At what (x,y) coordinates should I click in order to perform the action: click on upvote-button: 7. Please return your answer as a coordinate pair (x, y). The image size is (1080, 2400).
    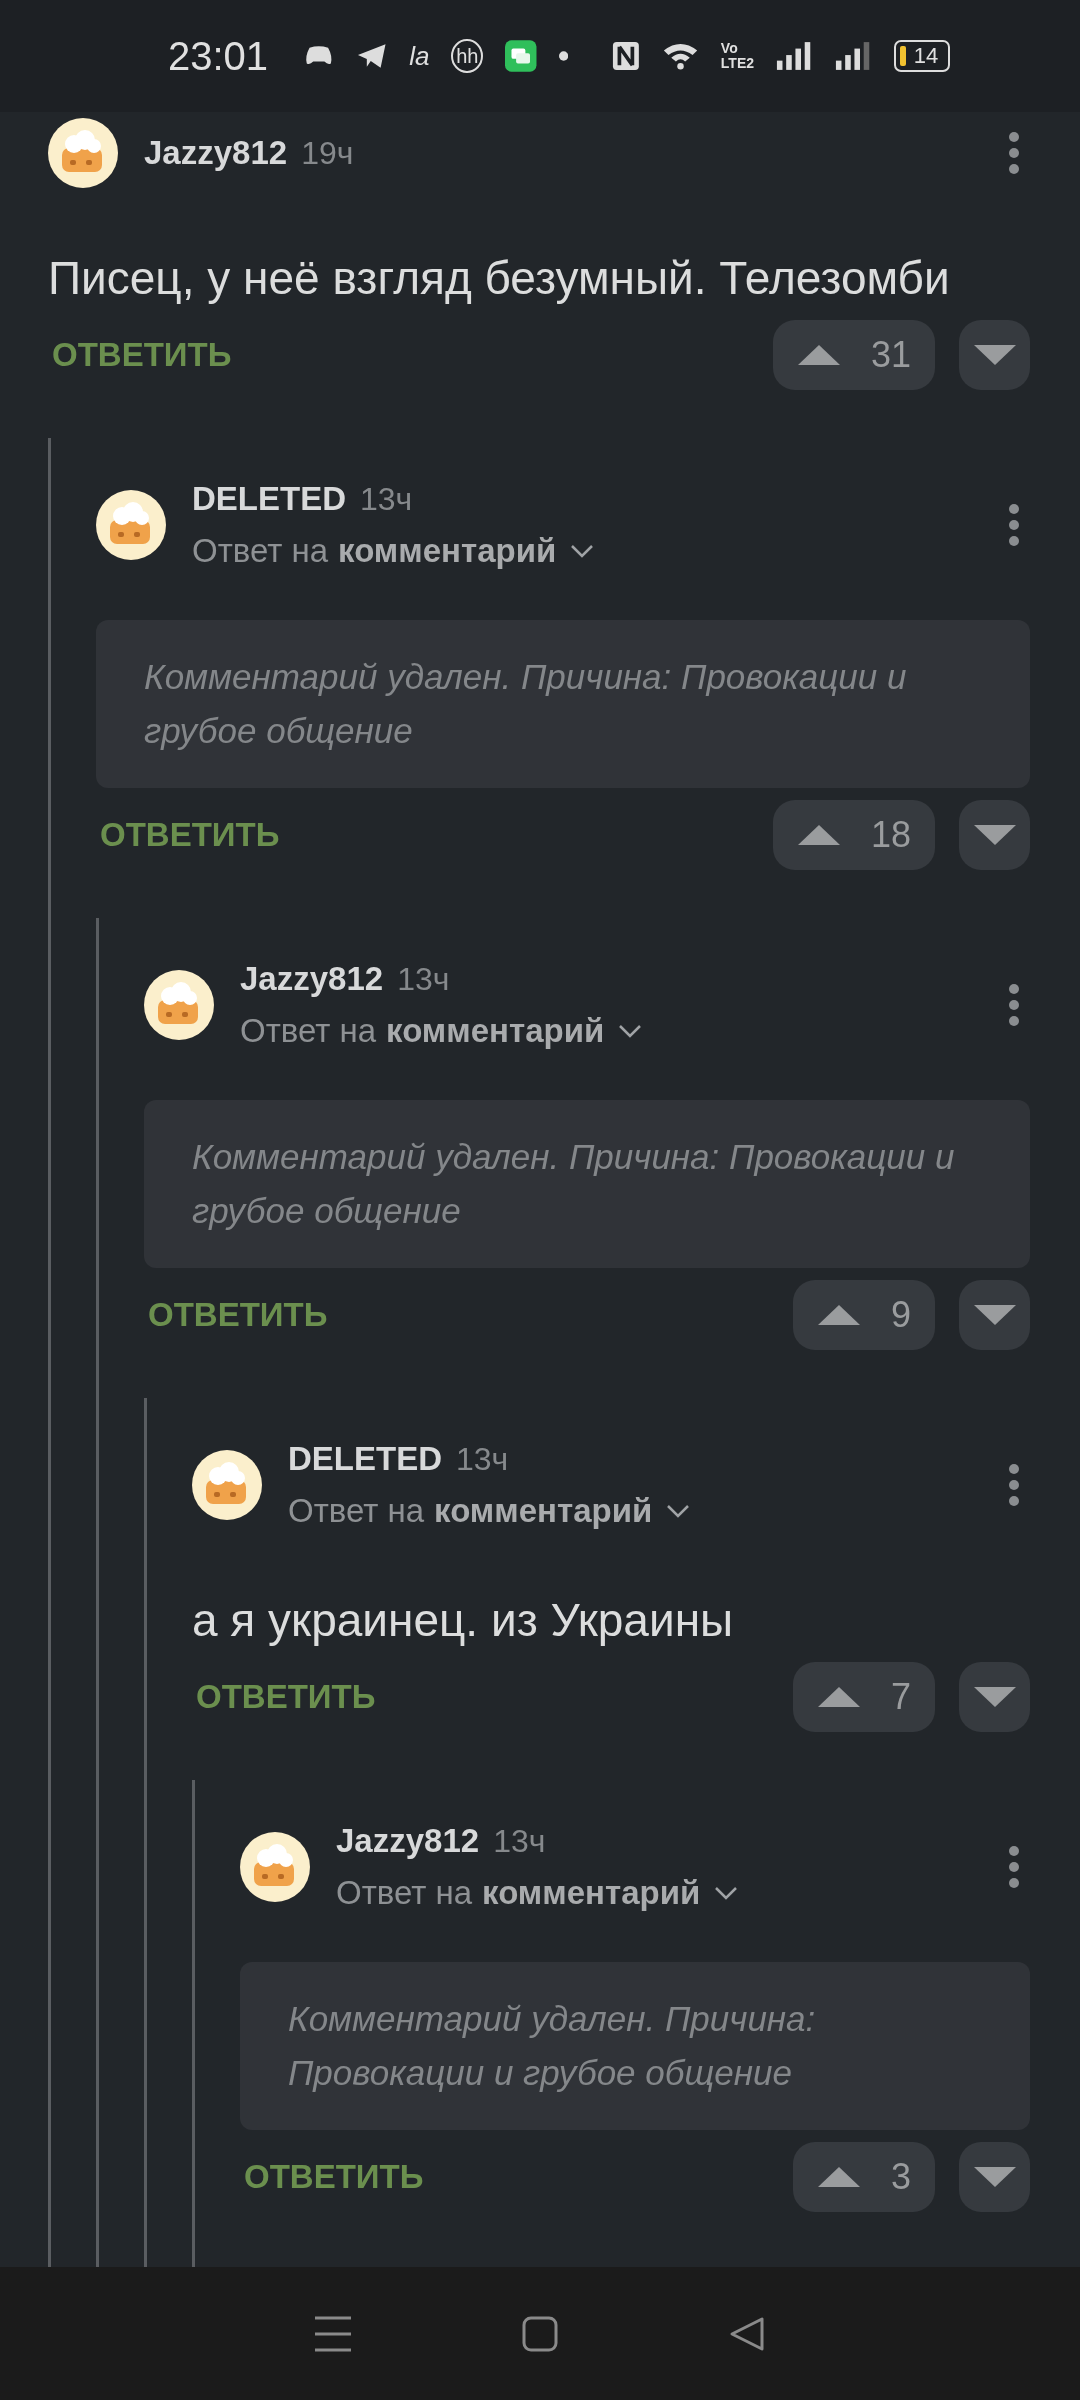
    Looking at the image, I should click on (863, 1697).